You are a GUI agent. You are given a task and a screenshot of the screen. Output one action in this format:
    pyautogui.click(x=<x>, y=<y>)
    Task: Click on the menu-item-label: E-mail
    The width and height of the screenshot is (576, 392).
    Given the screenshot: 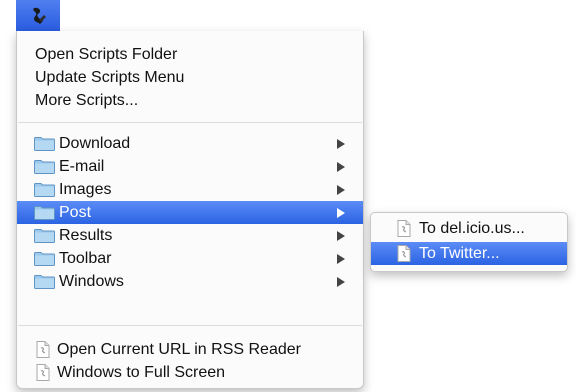 What is the action you would take?
    pyautogui.click(x=82, y=166)
    